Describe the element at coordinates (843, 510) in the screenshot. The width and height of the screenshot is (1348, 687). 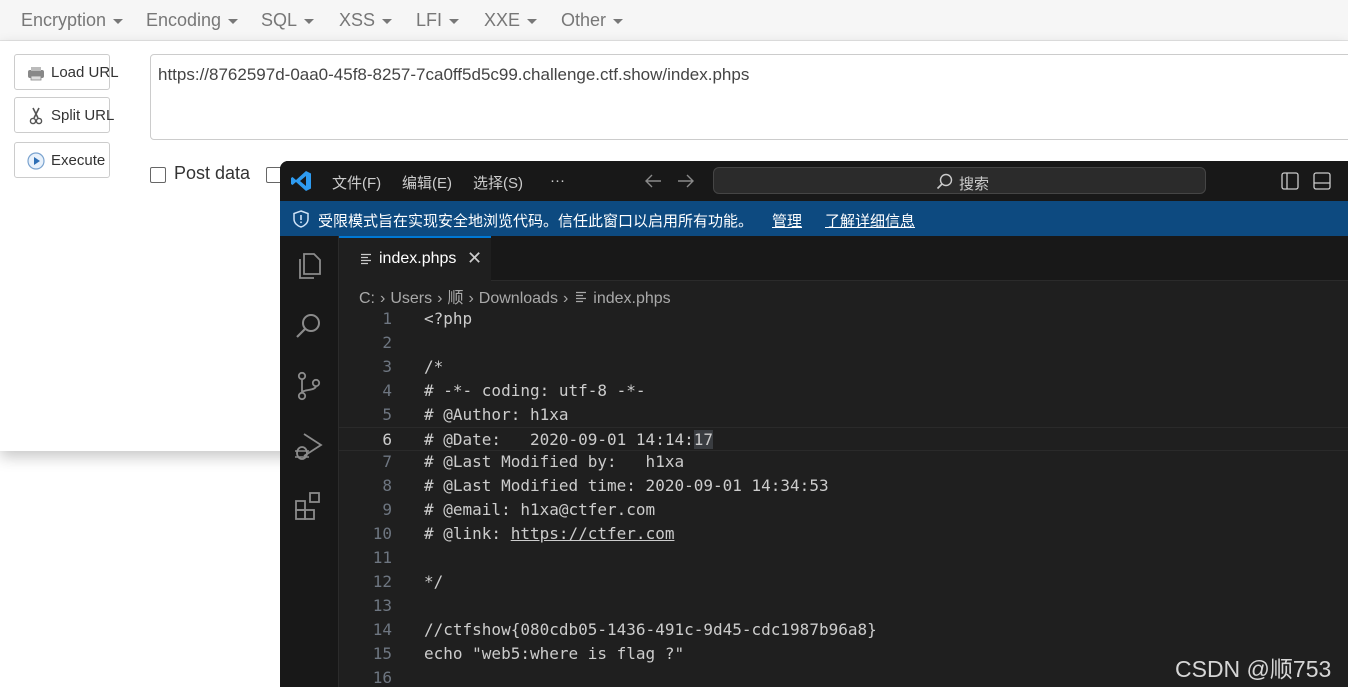
I see `code-line: 9 # @email: h1xa@ctfer.com` at that location.